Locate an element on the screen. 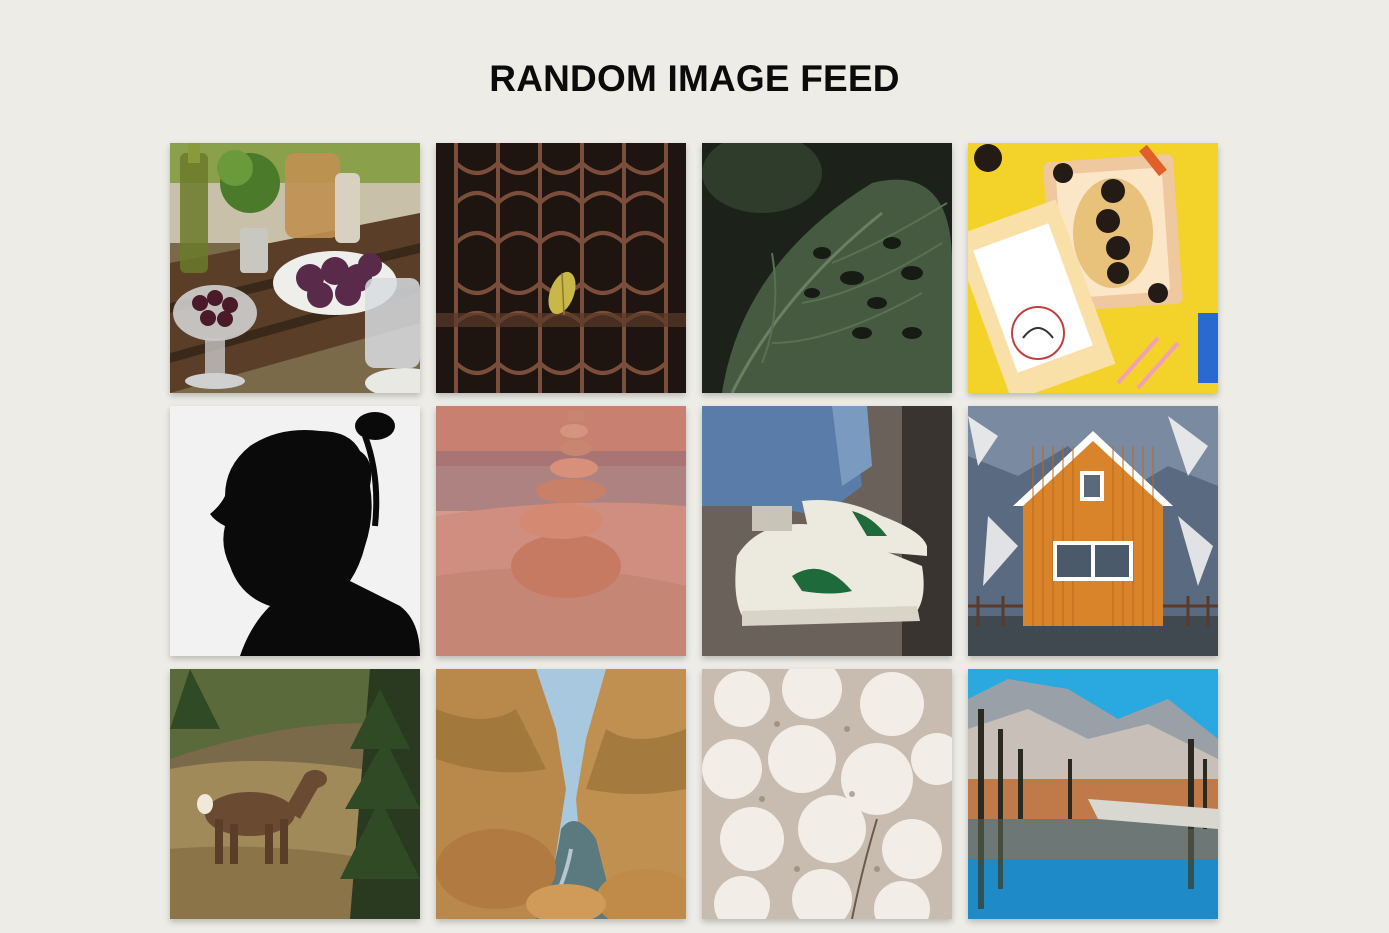 Image resolution: width=1389 pixels, height=933 pixels. deer-forest-image is located at coordinates (295, 794).